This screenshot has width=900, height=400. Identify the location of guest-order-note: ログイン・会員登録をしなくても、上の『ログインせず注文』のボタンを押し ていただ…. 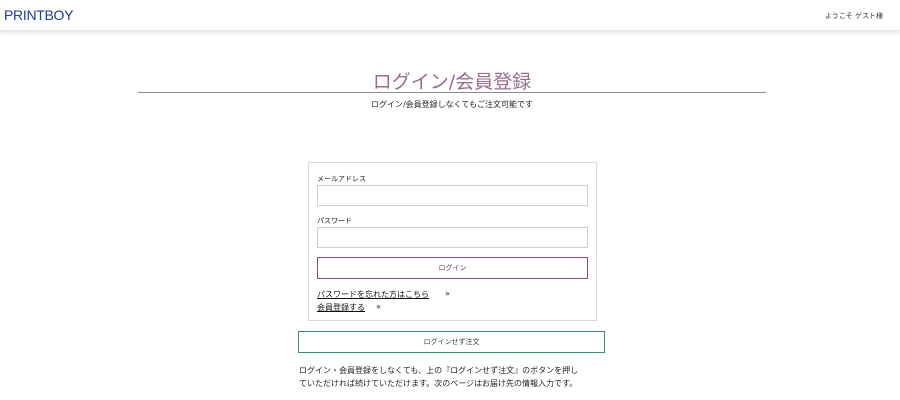
(459, 377).